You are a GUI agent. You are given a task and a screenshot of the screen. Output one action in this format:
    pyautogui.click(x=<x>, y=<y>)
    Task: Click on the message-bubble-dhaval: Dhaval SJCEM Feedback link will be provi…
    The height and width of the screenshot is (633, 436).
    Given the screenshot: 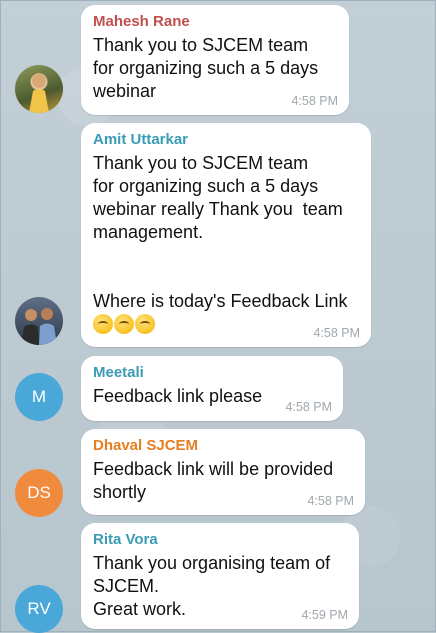 What is the action you would take?
    pyautogui.click(x=223, y=472)
    